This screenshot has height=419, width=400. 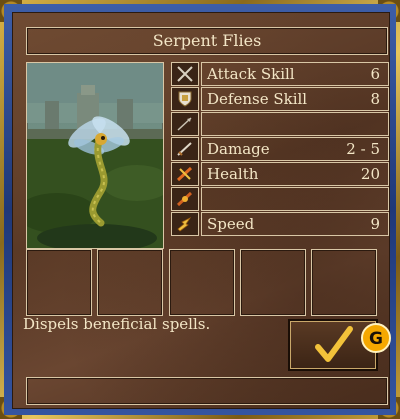 I want to click on stat-row-empty, so click(x=295, y=199).